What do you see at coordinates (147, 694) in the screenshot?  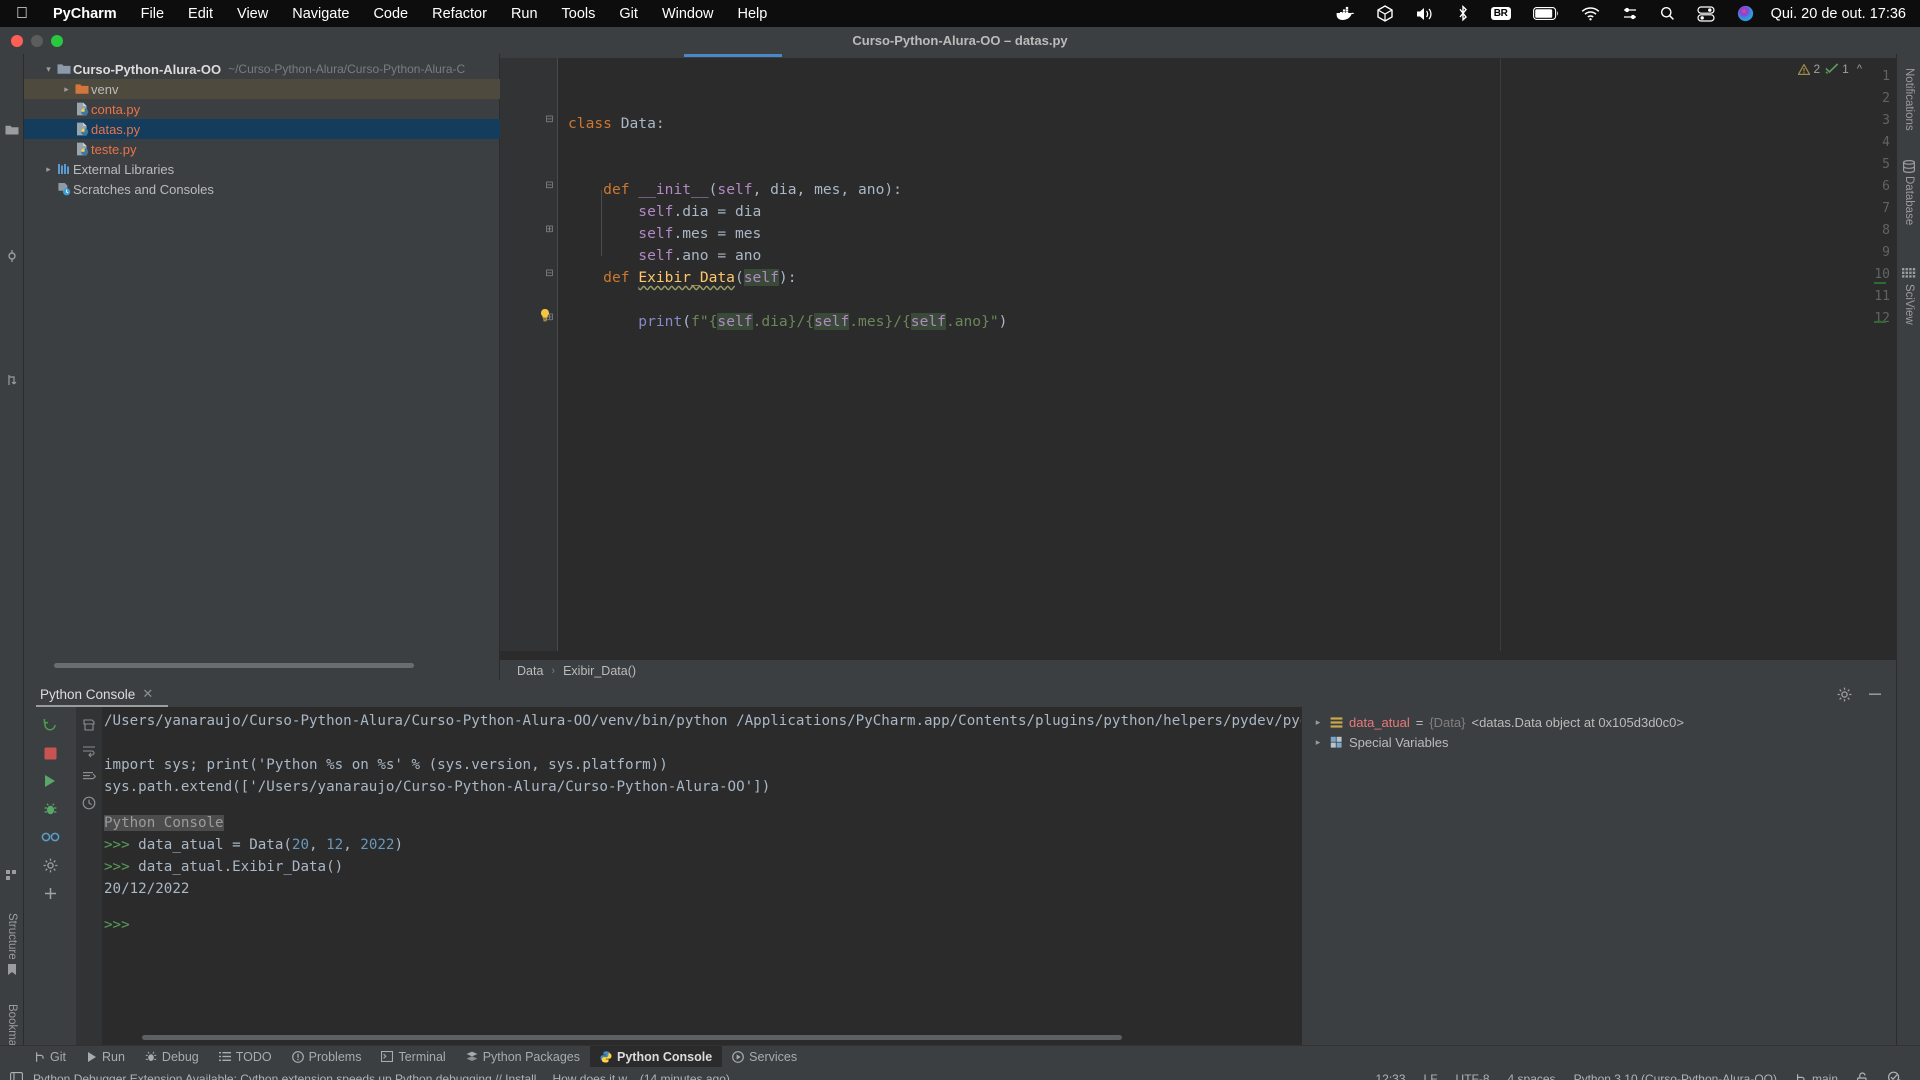 I see `close-icon: ✕` at bounding box center [147, 694].